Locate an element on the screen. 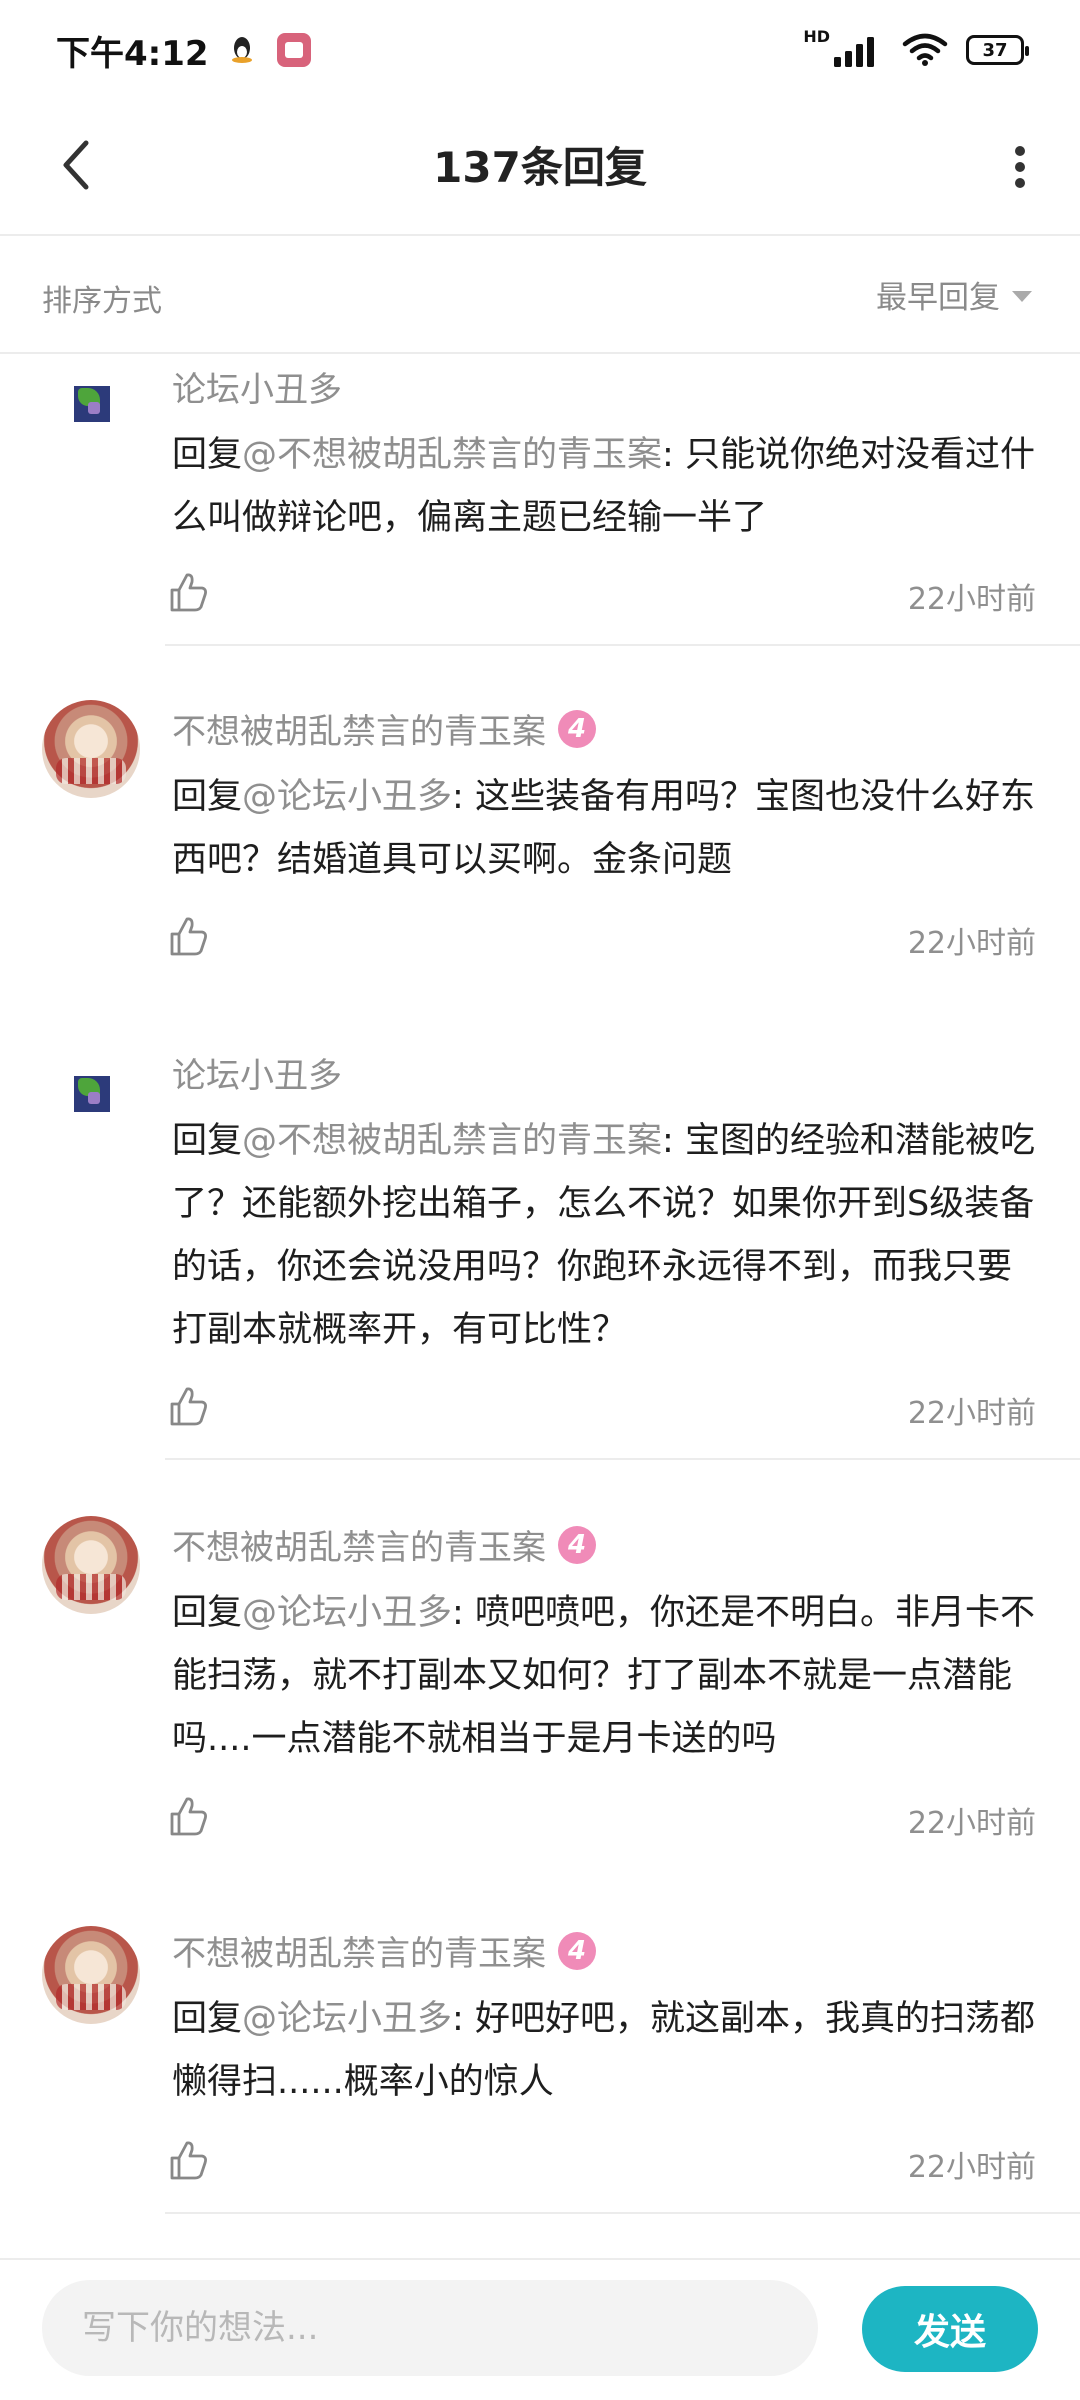 The height and width of the screenshot is (2400, 1080). qq-penguin-icon is located at coordinates (241, 50).